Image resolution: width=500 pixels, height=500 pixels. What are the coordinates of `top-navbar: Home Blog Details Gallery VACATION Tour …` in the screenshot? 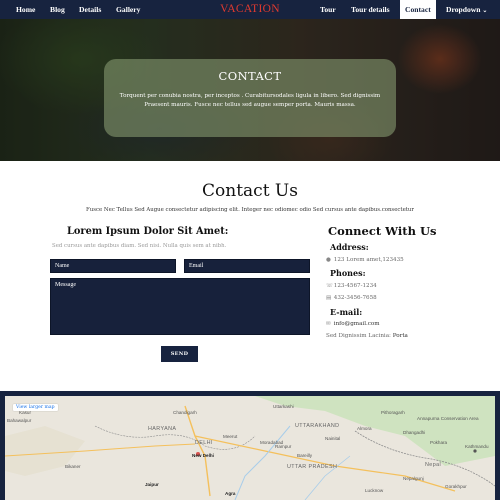 It's located at (250, 9).